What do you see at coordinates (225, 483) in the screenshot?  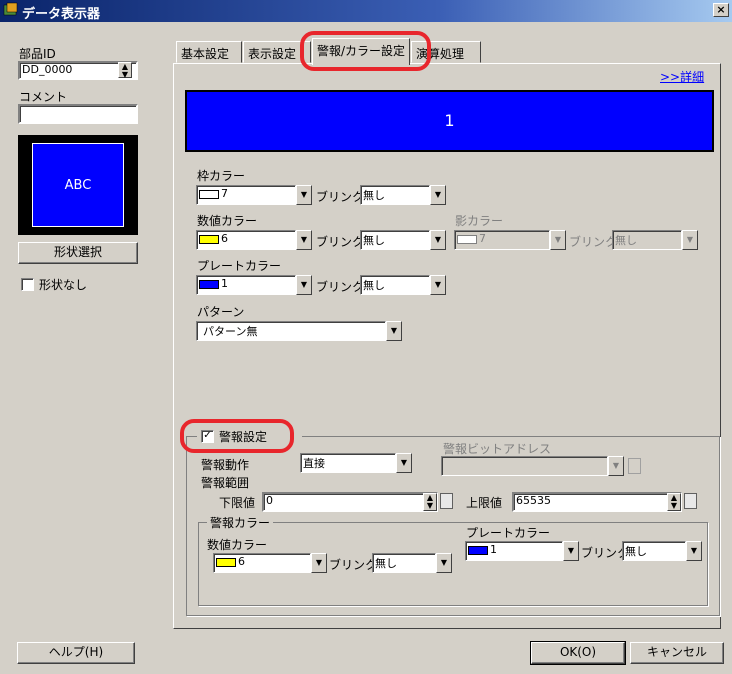 I see `alarm-range-label: 警報範囲` at bounding box center [225, 483].